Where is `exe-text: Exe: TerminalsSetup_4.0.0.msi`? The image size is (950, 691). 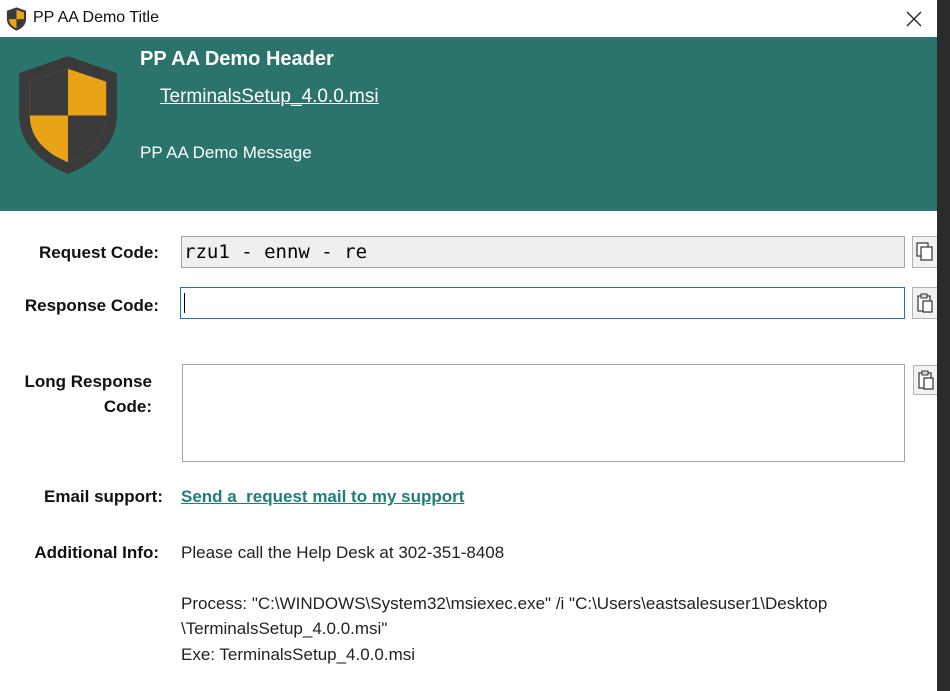
exe-text: Exe: TerminalsSetup_4.0.0.msi is located at coordinates (298, 654).